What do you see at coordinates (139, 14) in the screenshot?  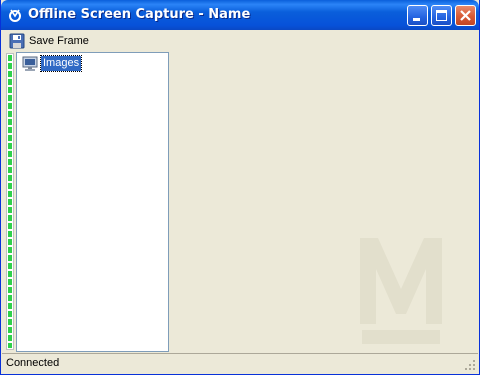 I see `window-title: Offline Screen Capture - Name` at bounding box center [139, 14].